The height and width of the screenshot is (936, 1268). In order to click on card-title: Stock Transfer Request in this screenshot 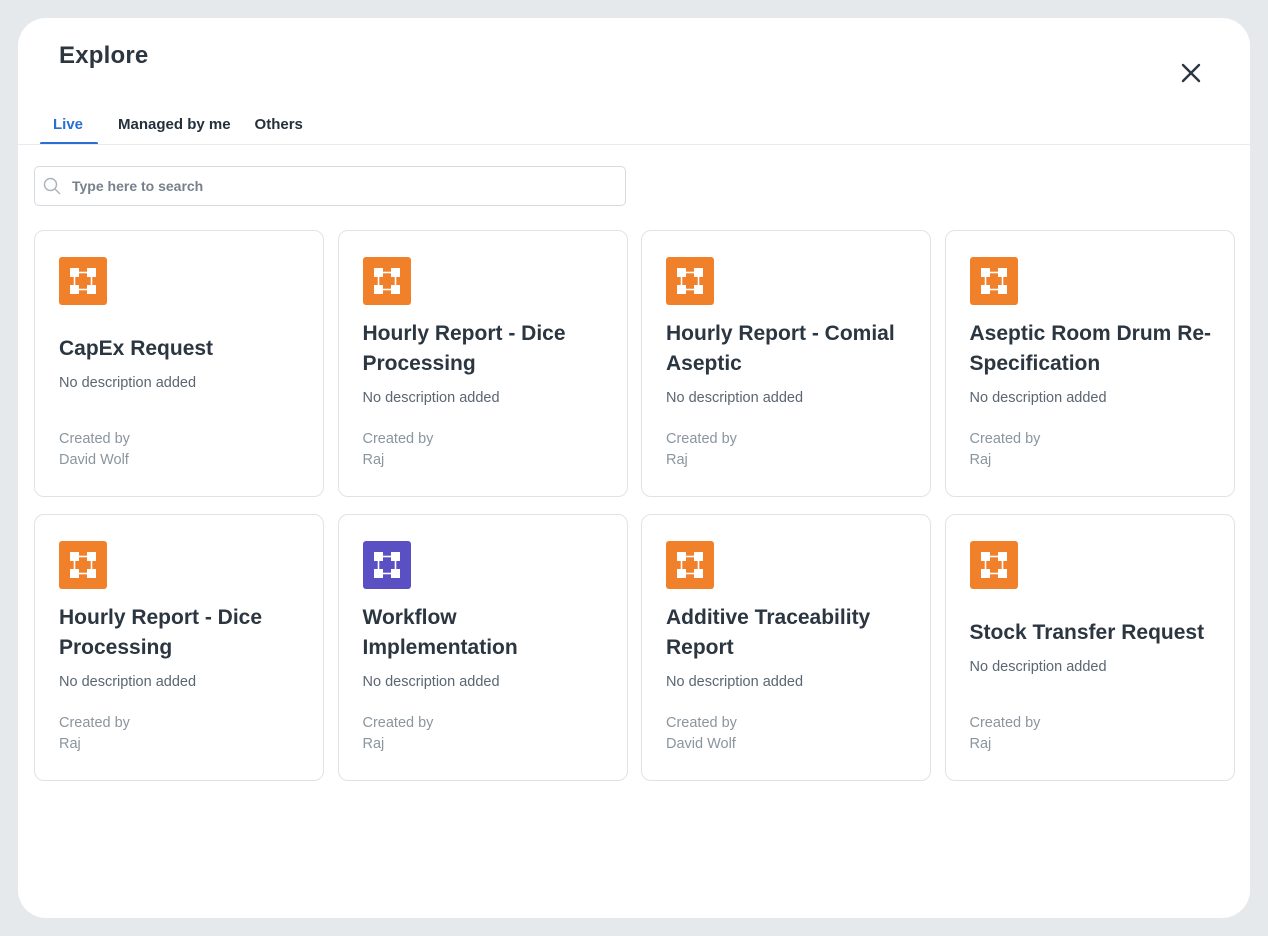, I will do `click(1087, 632)`.